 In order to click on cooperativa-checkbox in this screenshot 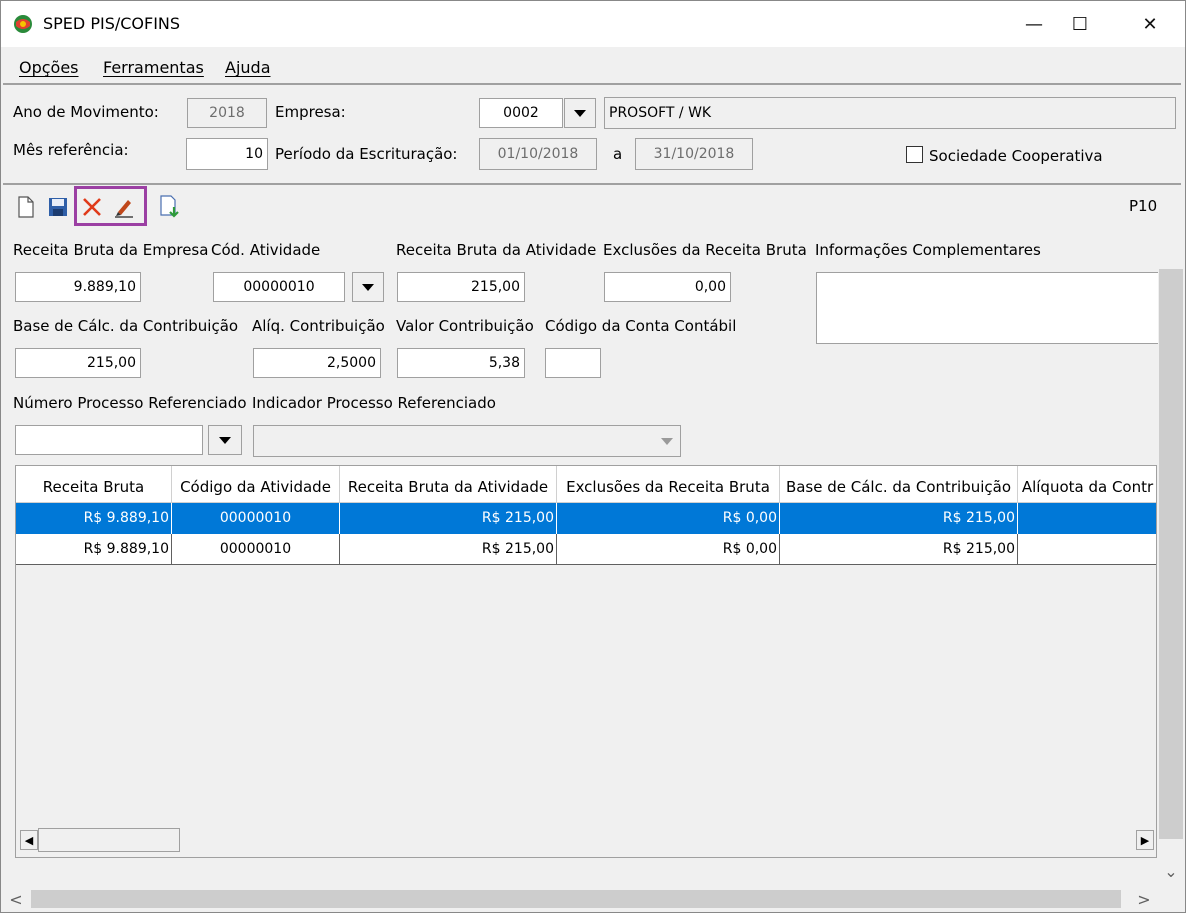, I will do `click(914, 154)`.